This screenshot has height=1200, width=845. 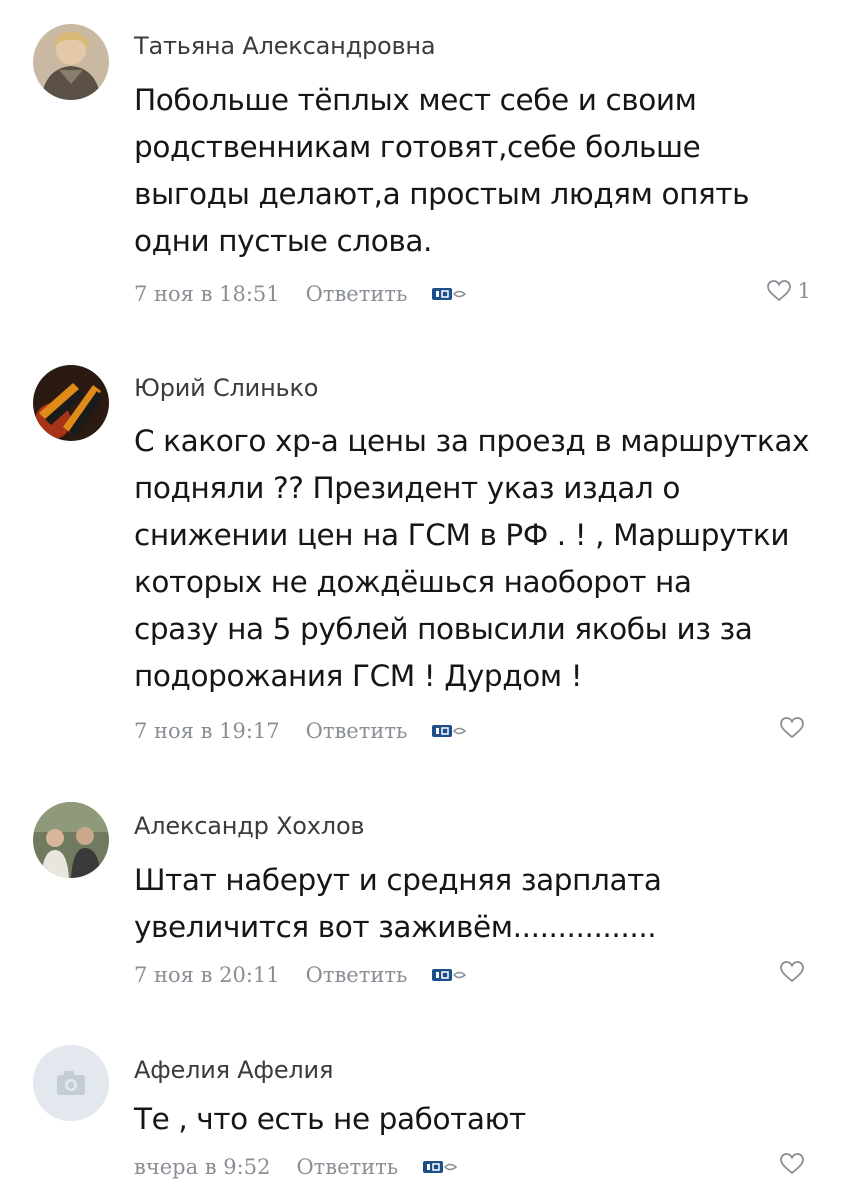 What do you see at coordinates (207, 975) in the screenshot?
I see `comment-date: 7 ноя в 20:11` at bounding box center [207, 975].